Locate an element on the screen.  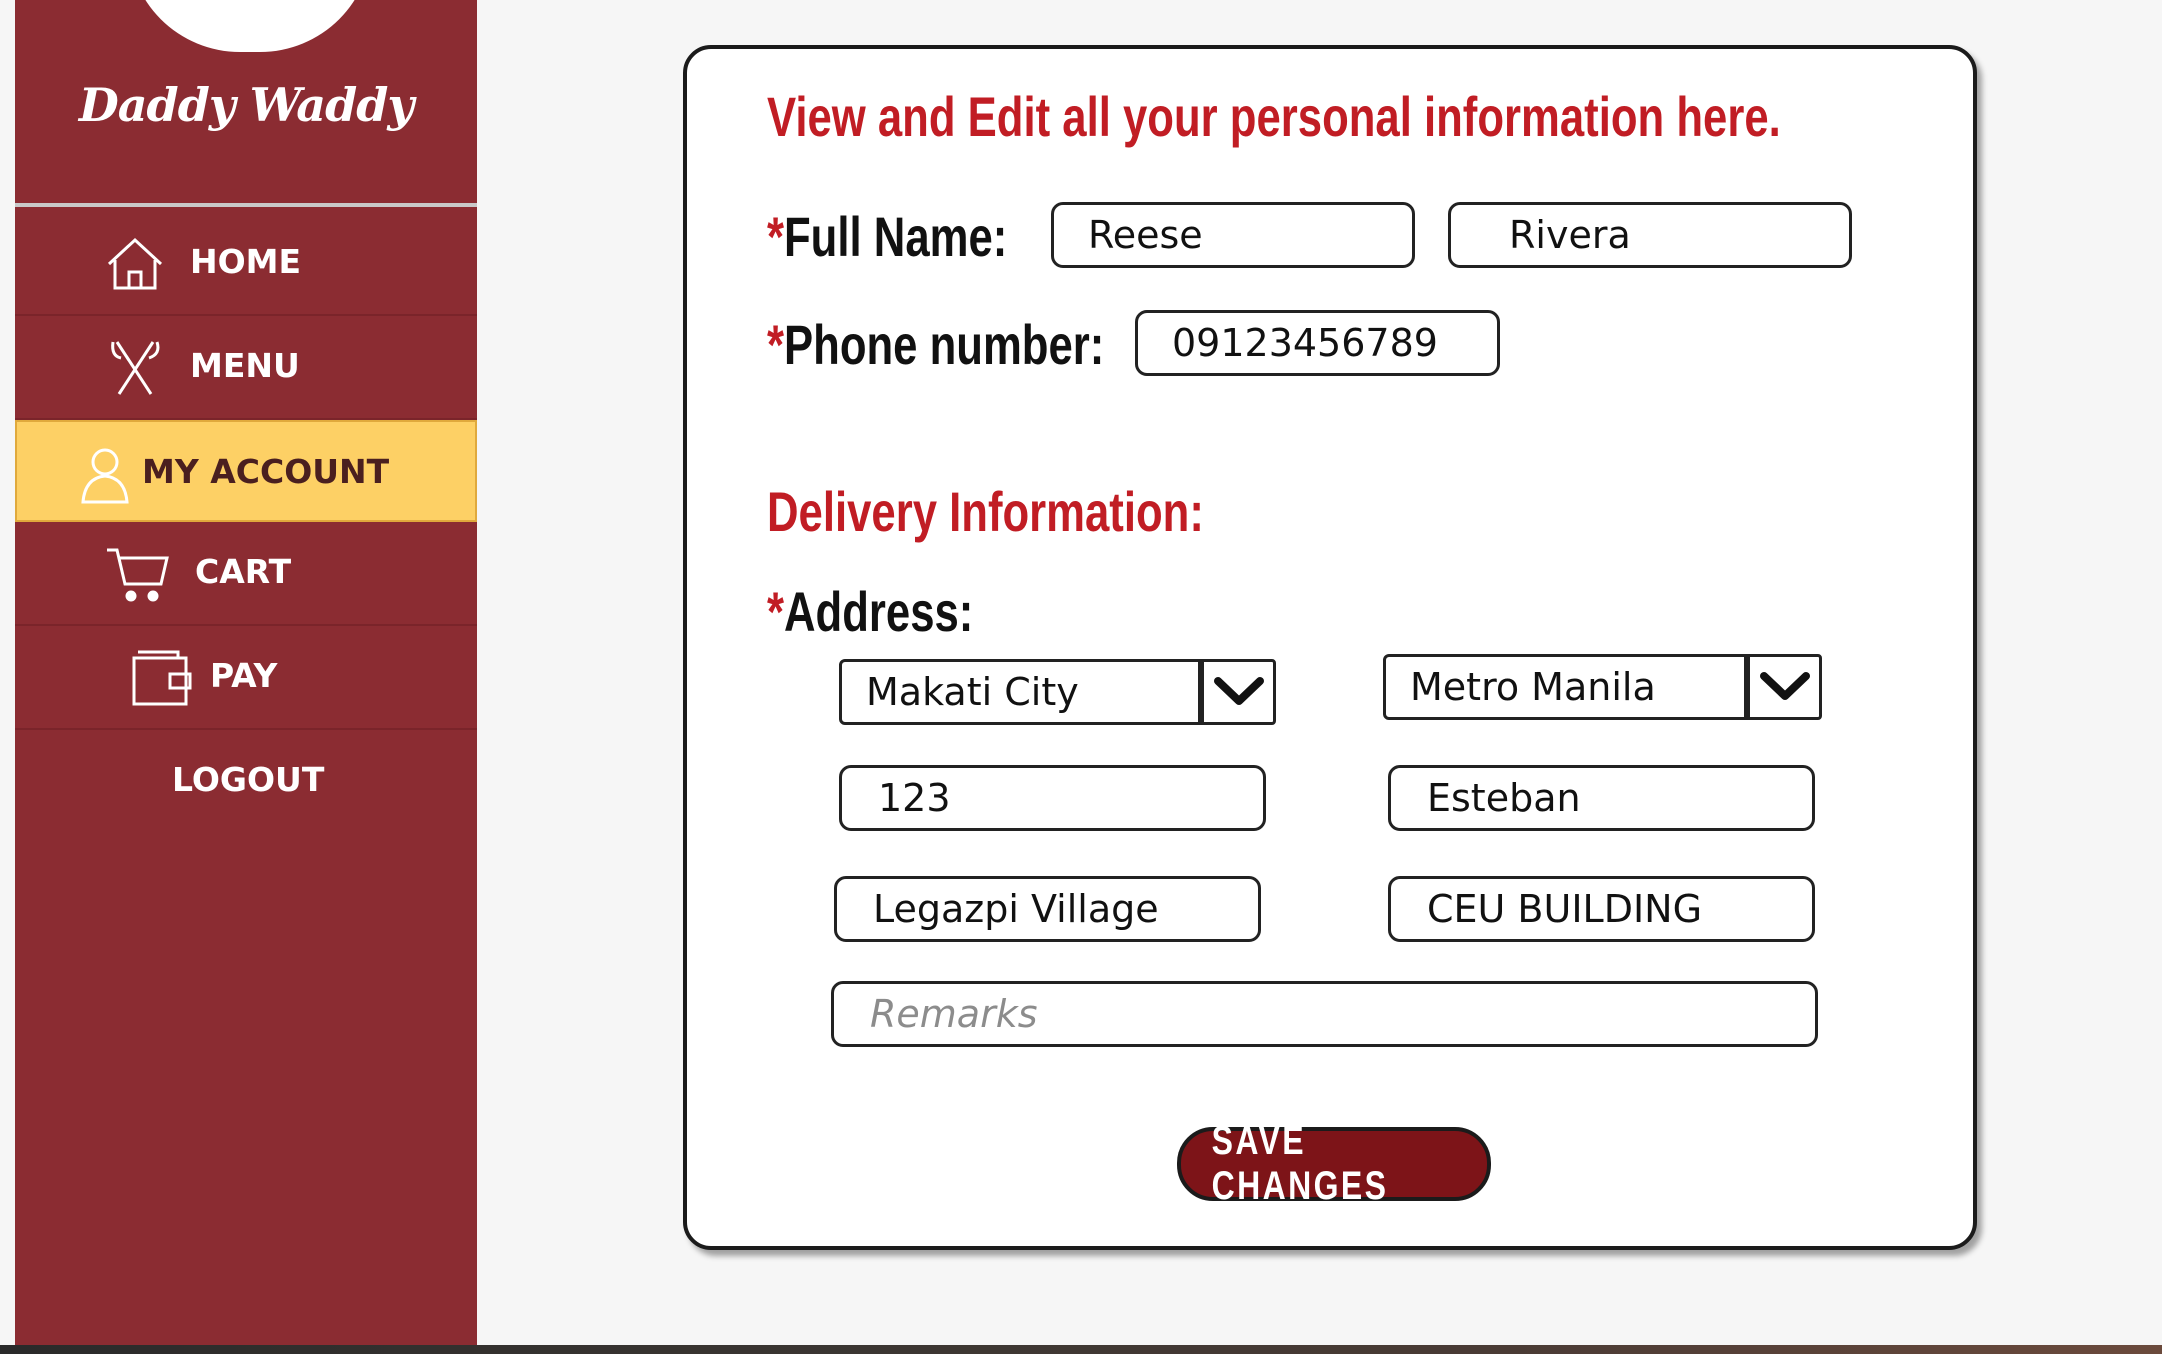
nav-item-my-account: MY ACCOUNT is located at coordinates (246, 471).